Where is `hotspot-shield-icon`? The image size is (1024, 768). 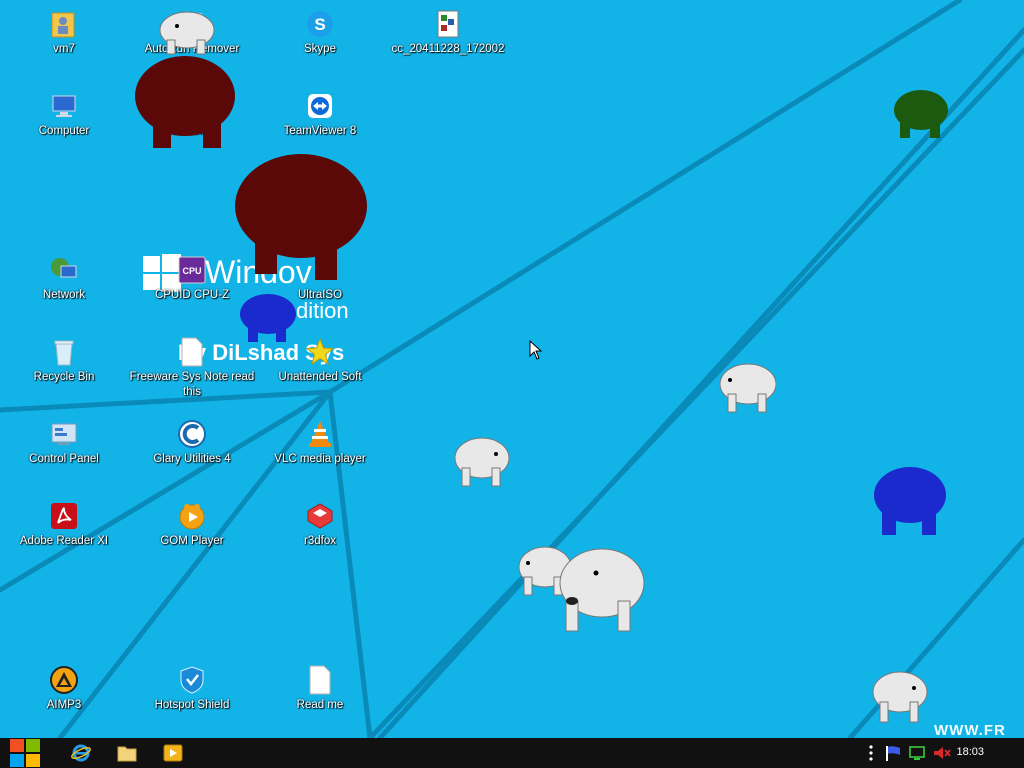 hotspot-shield-icon is located at coordinates (192, 680).